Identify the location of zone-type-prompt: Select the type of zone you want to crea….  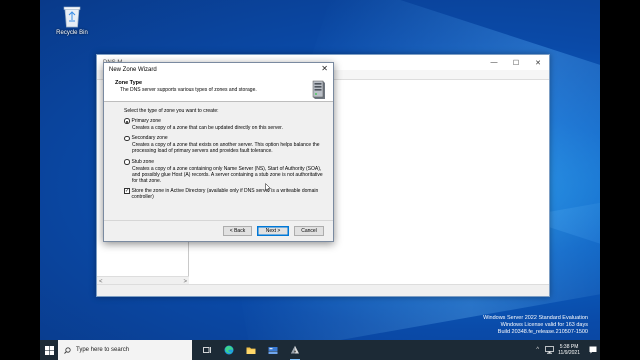
(171, 111).